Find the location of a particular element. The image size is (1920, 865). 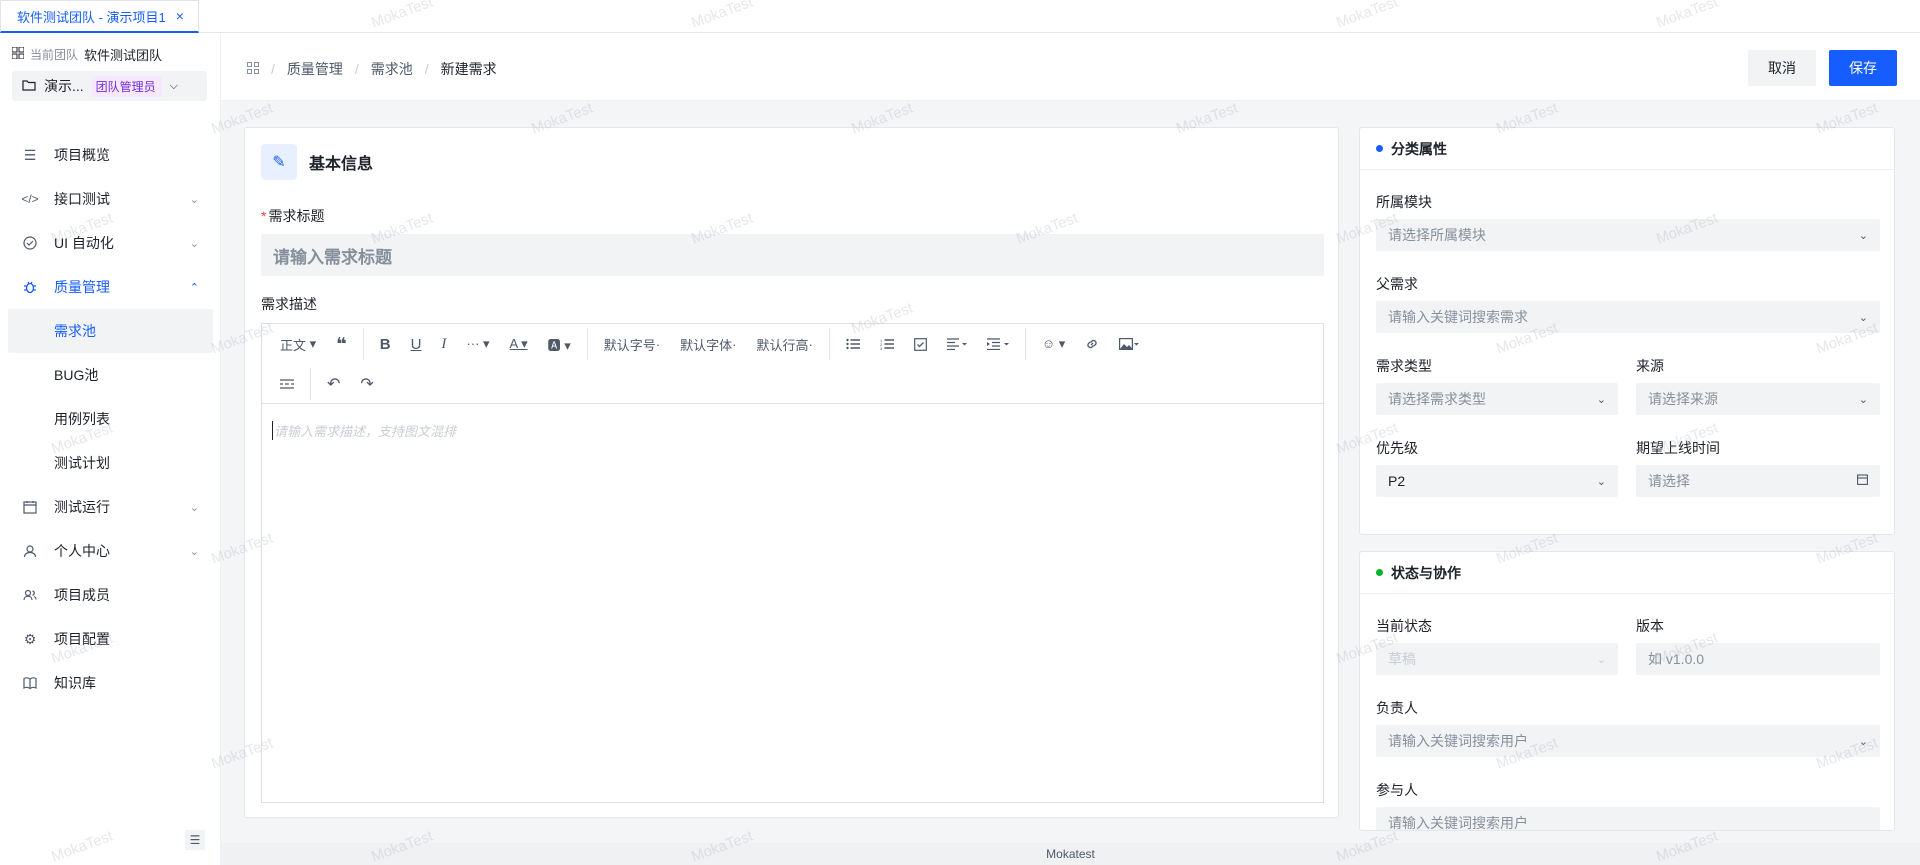

participants-select: 请输入关键词搜索用户 is located at coordinates (1628, 818).